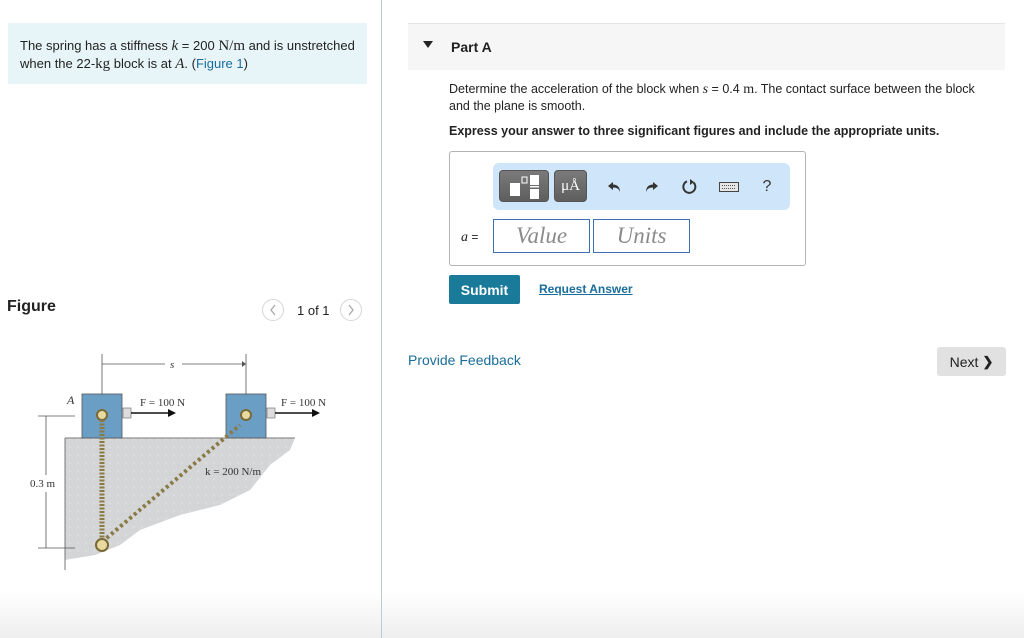 The image size is (1024, 638). I want to click on intro-text: . (, so click(190, 63).